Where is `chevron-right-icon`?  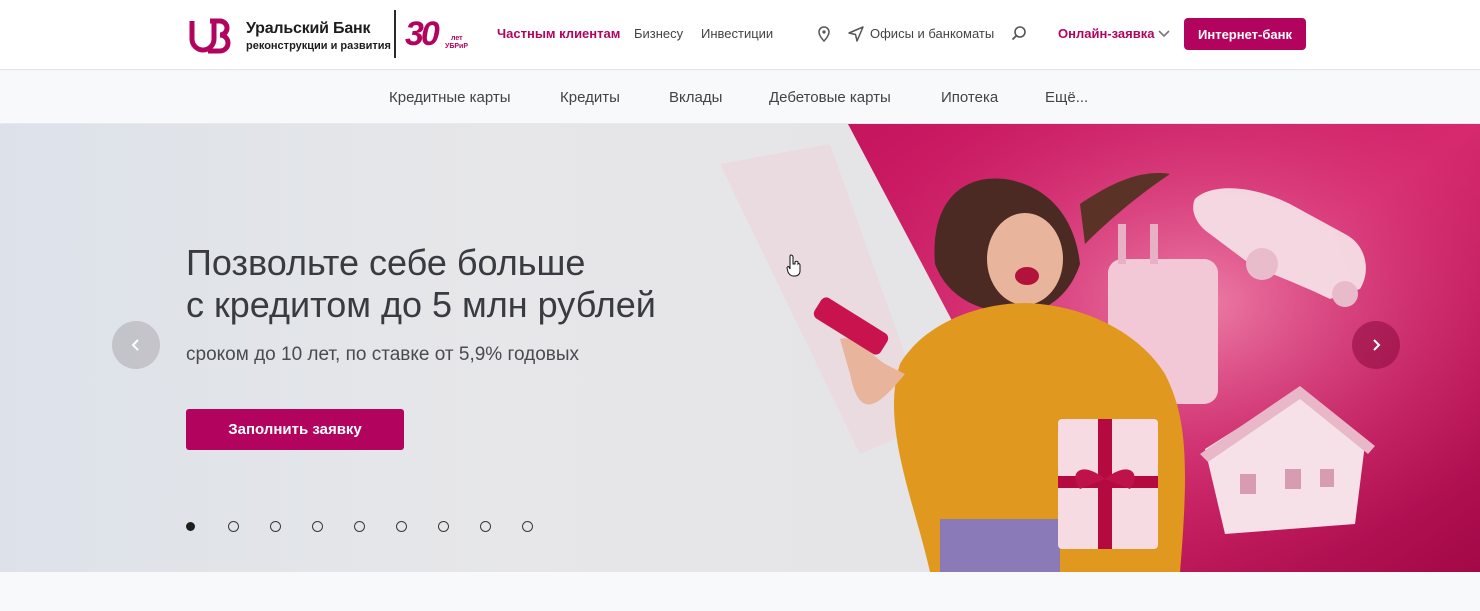
chevron-right-icon is located at coordinates (1377, 345).